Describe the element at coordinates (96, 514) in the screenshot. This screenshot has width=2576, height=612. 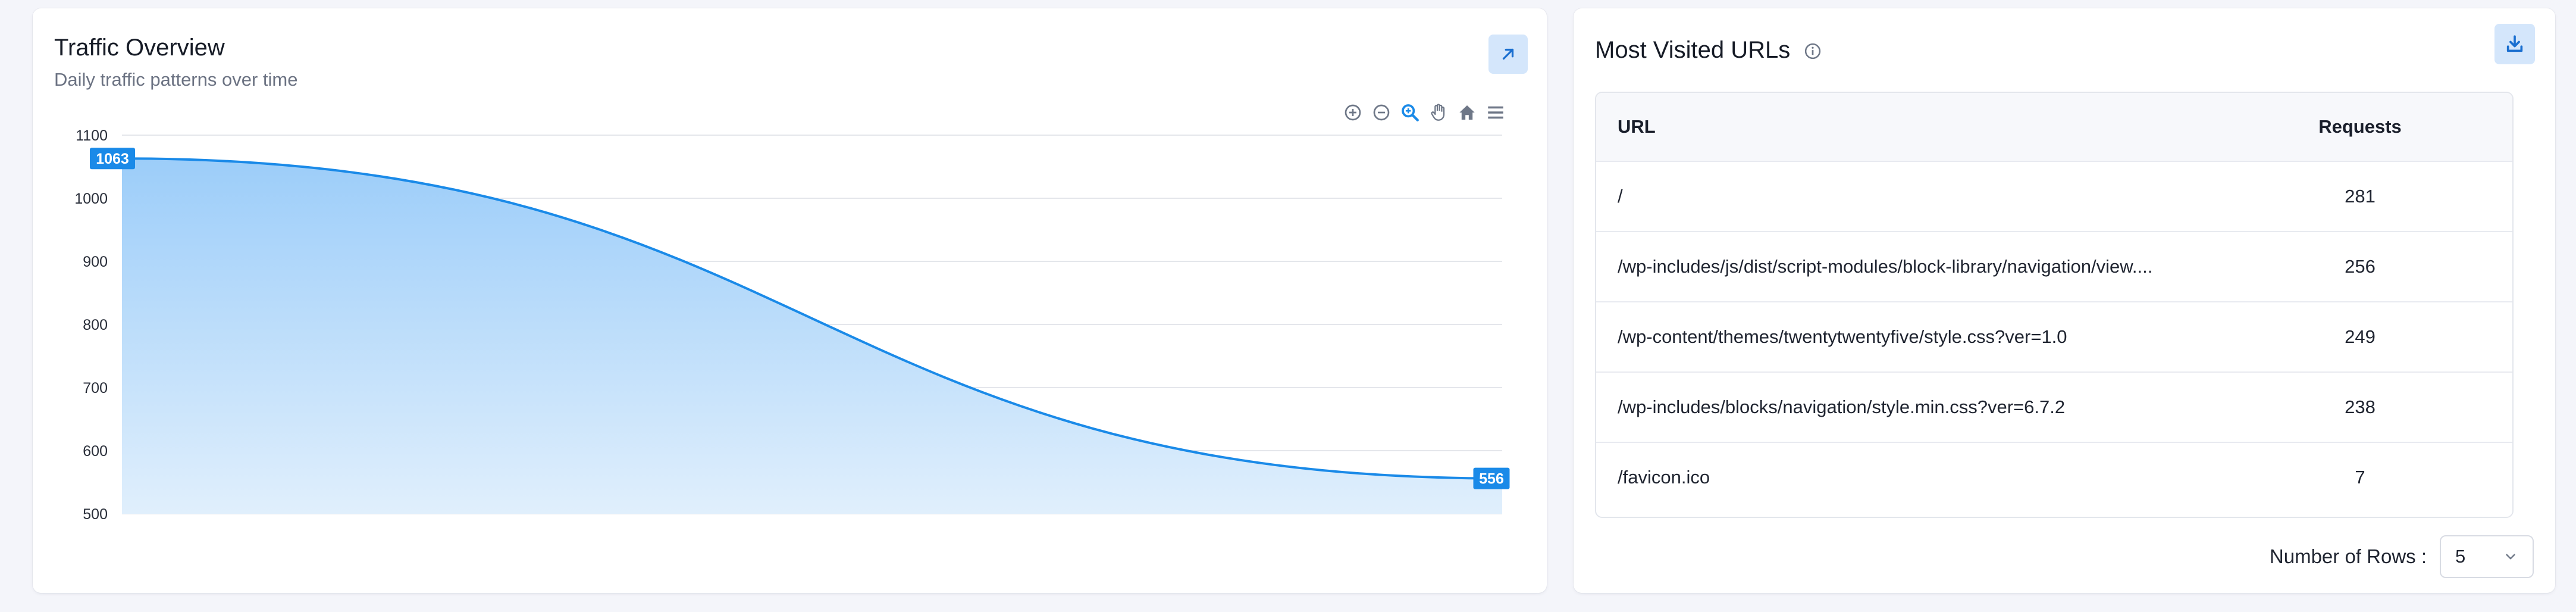
I see `y-tick-label: 500` at that location.